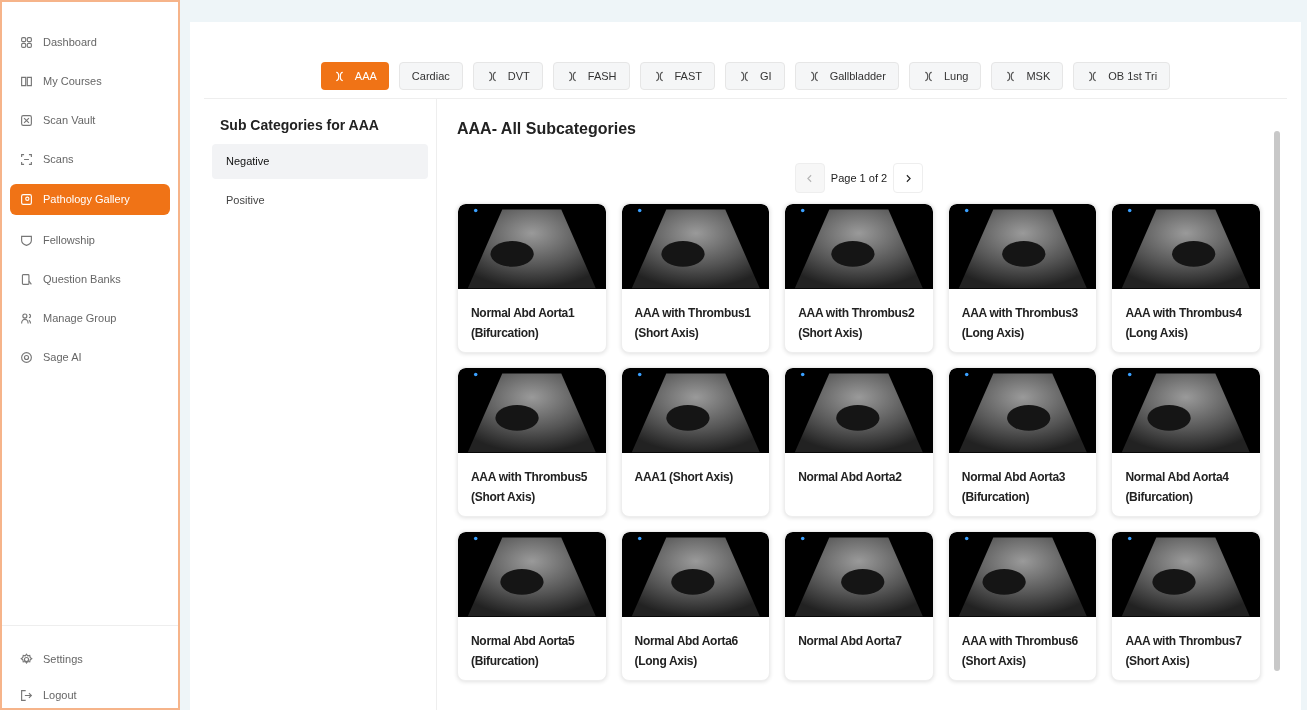 This screenshot has width=1307, height=710. Describe the element at coordinates (90, 357) in the screenshot. I see `sidebar-item: Sage AI` at that location.